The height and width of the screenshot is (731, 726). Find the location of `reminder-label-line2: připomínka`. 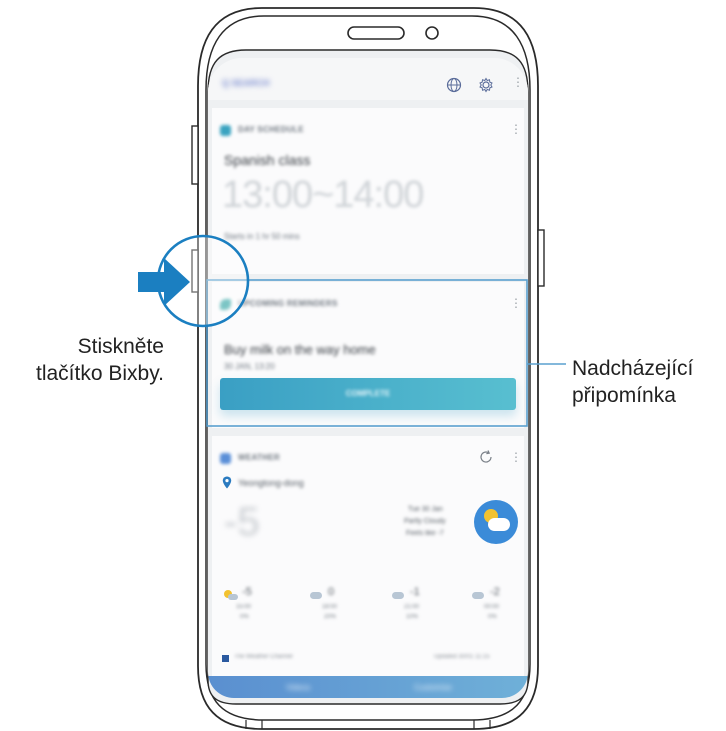

reminder-label-line2: připomínka is located at coordinates (624, 395).